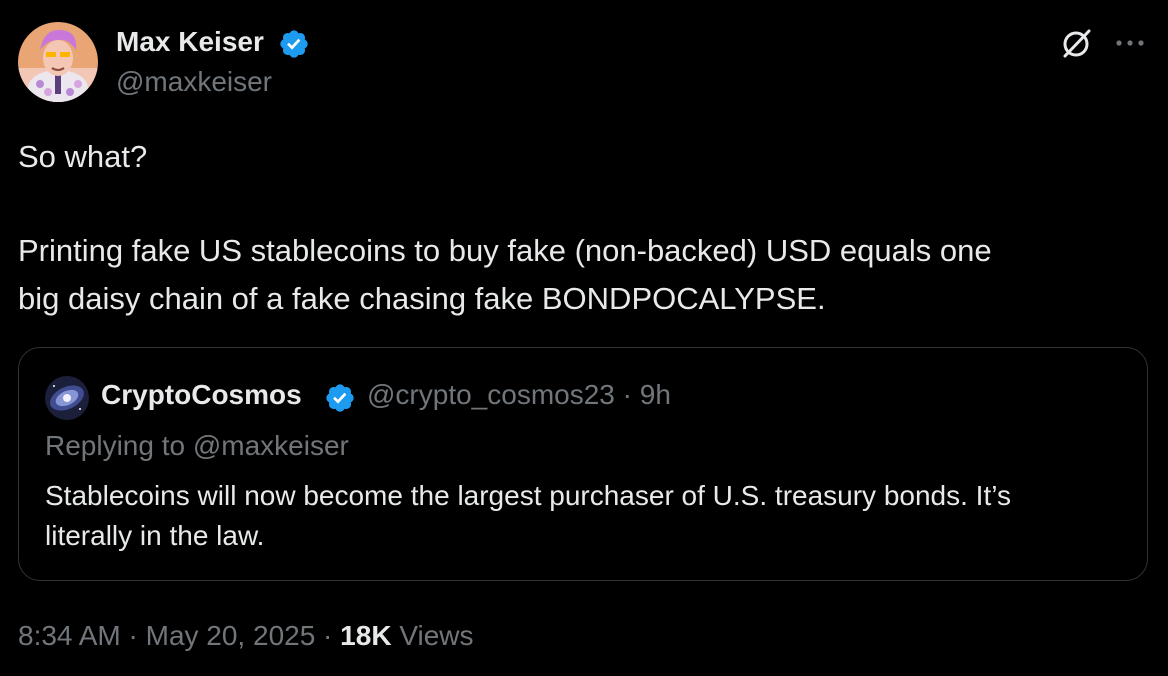  I want to click on more-options-icon, so click(1130, 43).